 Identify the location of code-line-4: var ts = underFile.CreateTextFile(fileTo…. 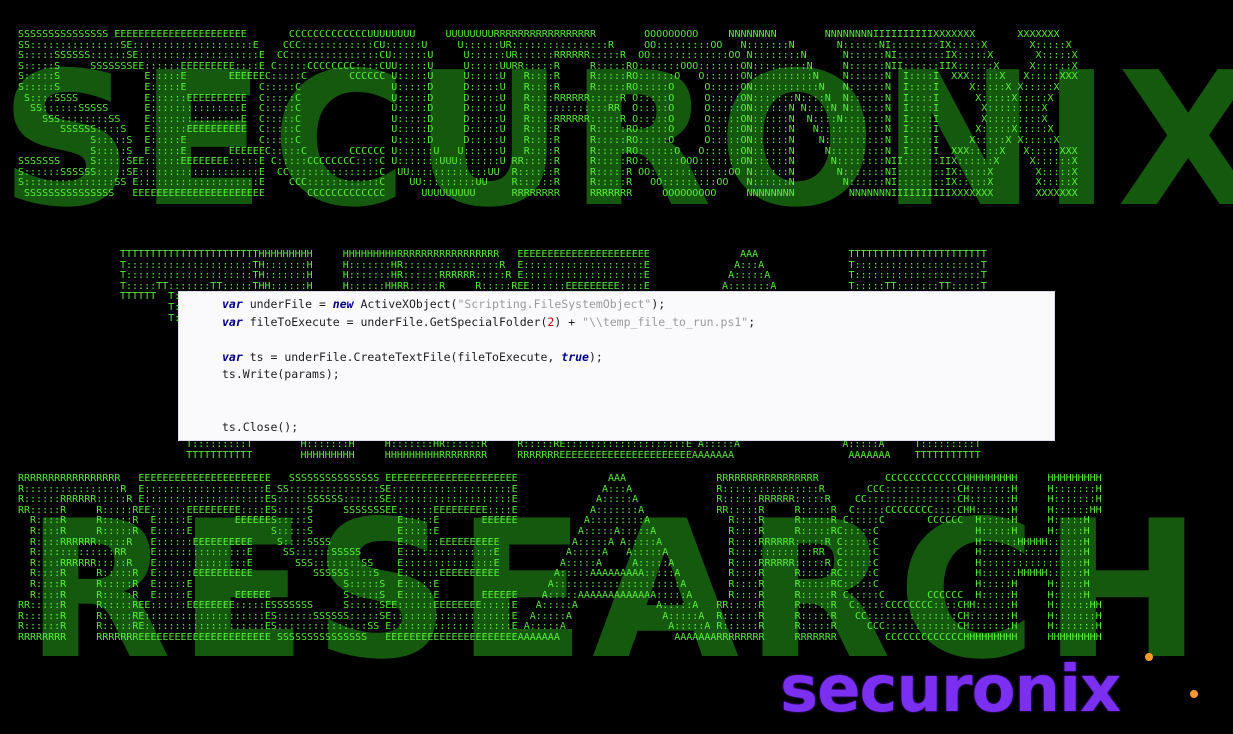
(412, 356).